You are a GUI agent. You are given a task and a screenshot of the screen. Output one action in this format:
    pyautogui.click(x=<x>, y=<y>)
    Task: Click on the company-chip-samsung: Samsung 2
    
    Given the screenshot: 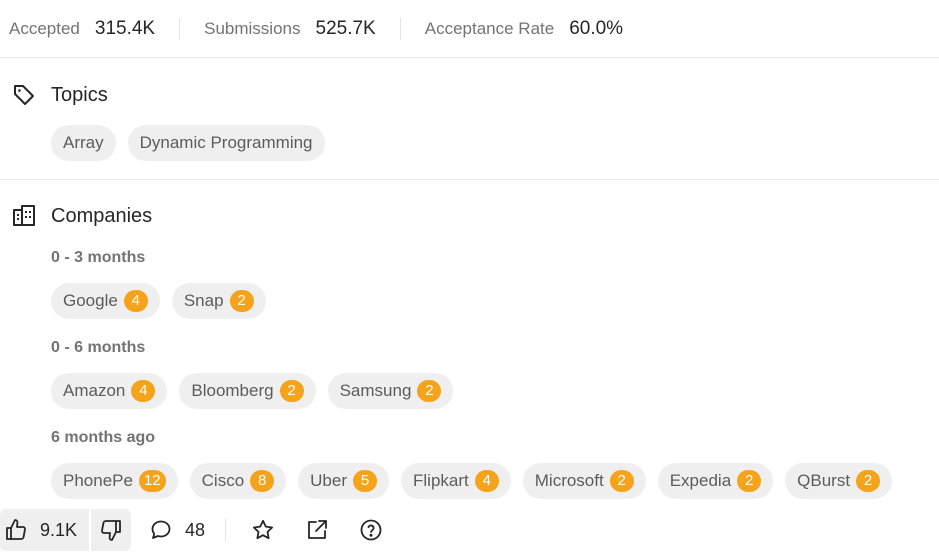 What is the action you would take?
    pyautogui.click(x=390, y=391)
    